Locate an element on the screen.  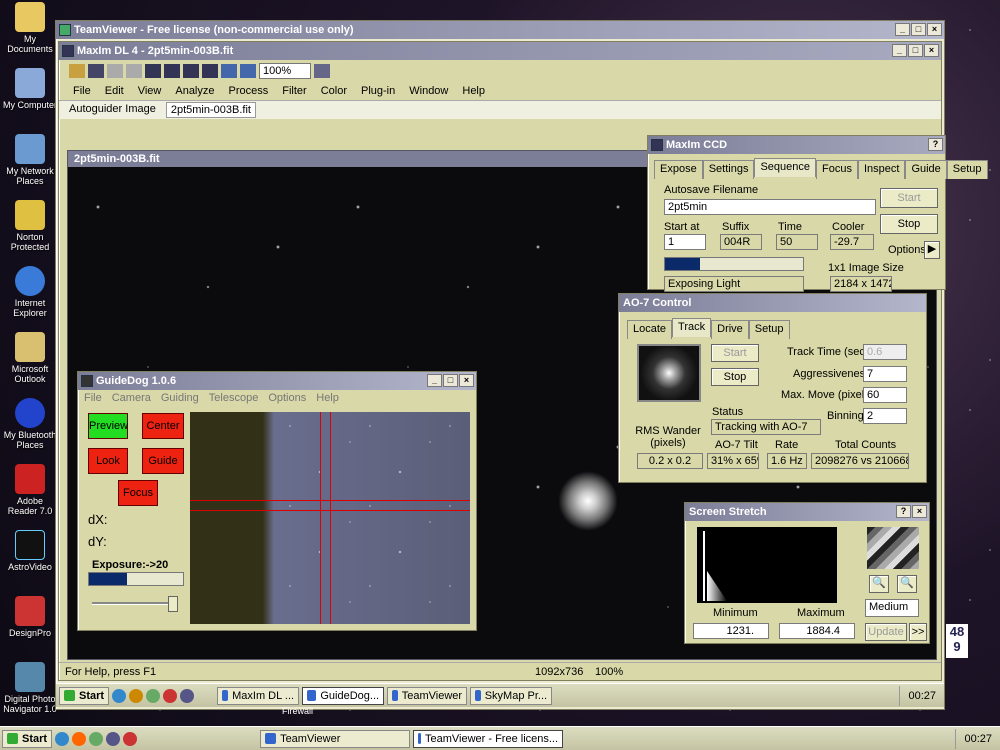
stretch-titlebar: Screen Stretch? × is located at coordinates (807, 512).